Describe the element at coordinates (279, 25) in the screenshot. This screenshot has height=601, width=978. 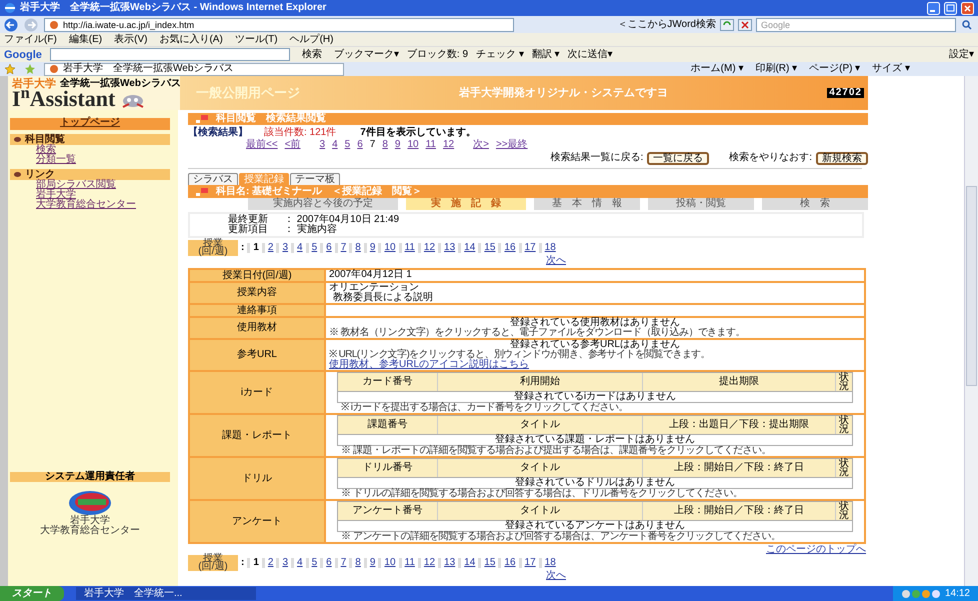
I see `address-field: http://ia.iwate-u.ac.jp/i_index.htm` at that location.